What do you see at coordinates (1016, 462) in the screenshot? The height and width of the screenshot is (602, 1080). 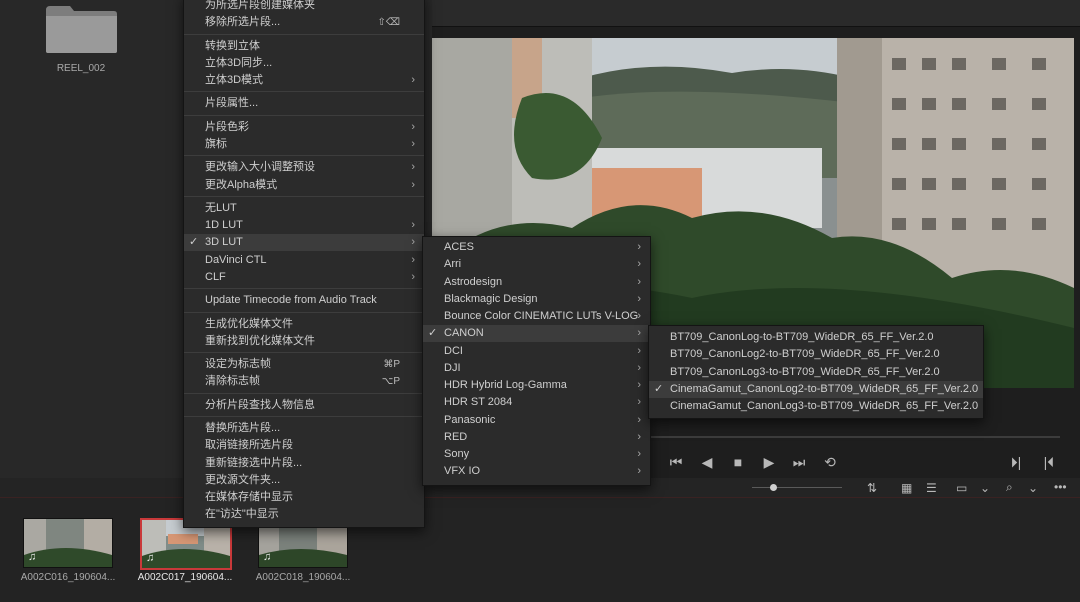 I see `go-to-end-icon: ⏵|` at bounding box center [1016, 462].